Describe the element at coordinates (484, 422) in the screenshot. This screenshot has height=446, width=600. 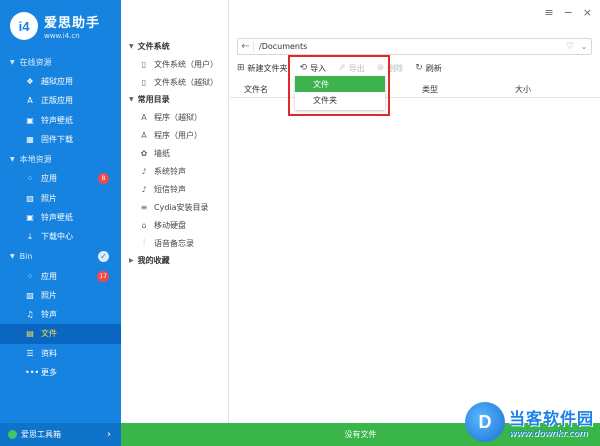
I see `watermark-logo-icon: D` at that location.